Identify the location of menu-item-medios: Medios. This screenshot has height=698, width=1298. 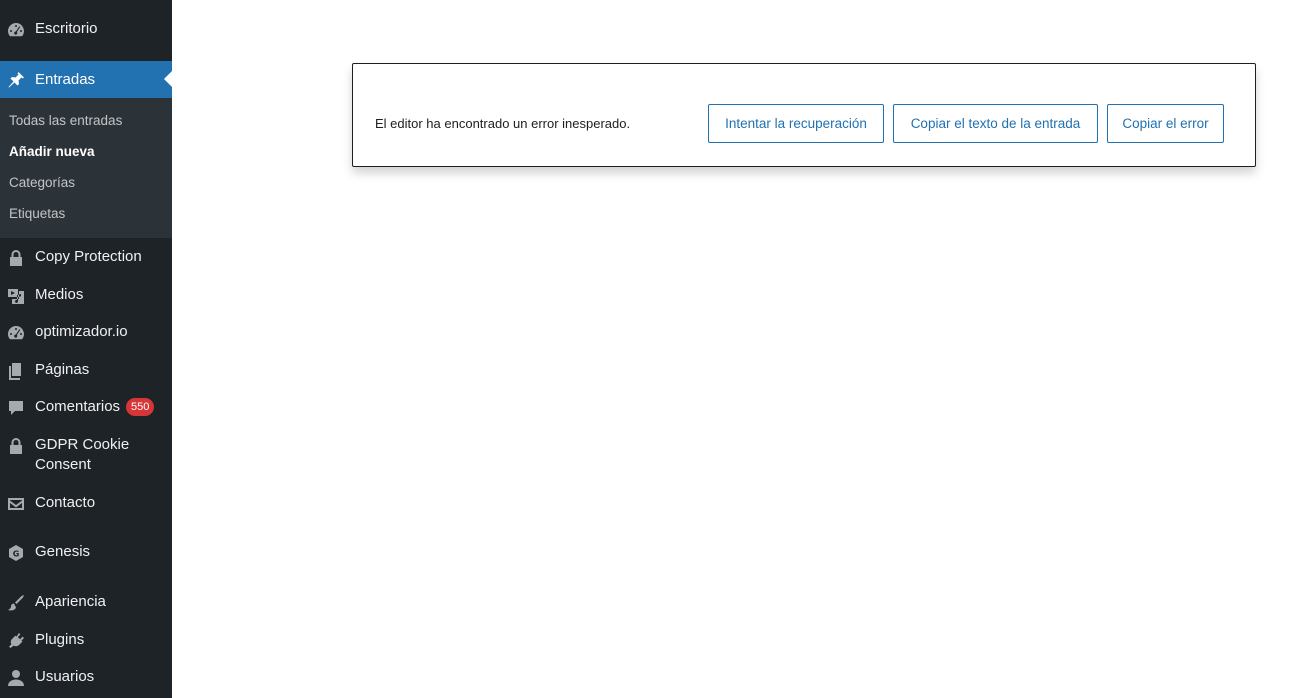
(86, 296).